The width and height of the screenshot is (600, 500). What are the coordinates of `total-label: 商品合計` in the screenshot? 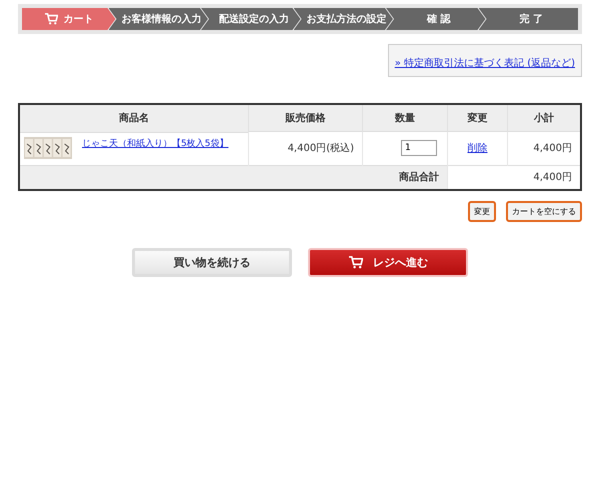 It's located at (233, 177).